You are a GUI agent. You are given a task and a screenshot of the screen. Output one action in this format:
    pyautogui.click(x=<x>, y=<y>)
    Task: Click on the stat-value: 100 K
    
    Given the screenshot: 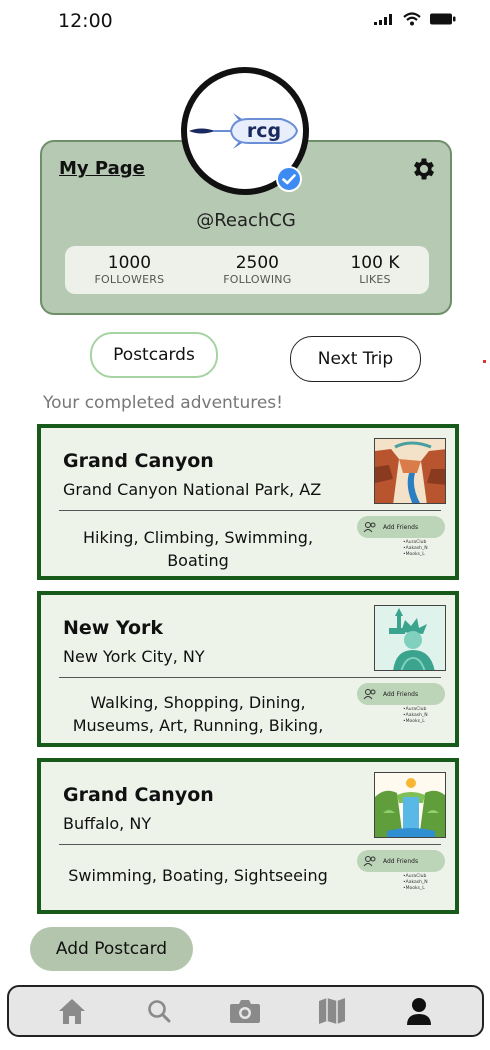 What is the action you would take?
    pyautogui.click(x=375, y=263)
    